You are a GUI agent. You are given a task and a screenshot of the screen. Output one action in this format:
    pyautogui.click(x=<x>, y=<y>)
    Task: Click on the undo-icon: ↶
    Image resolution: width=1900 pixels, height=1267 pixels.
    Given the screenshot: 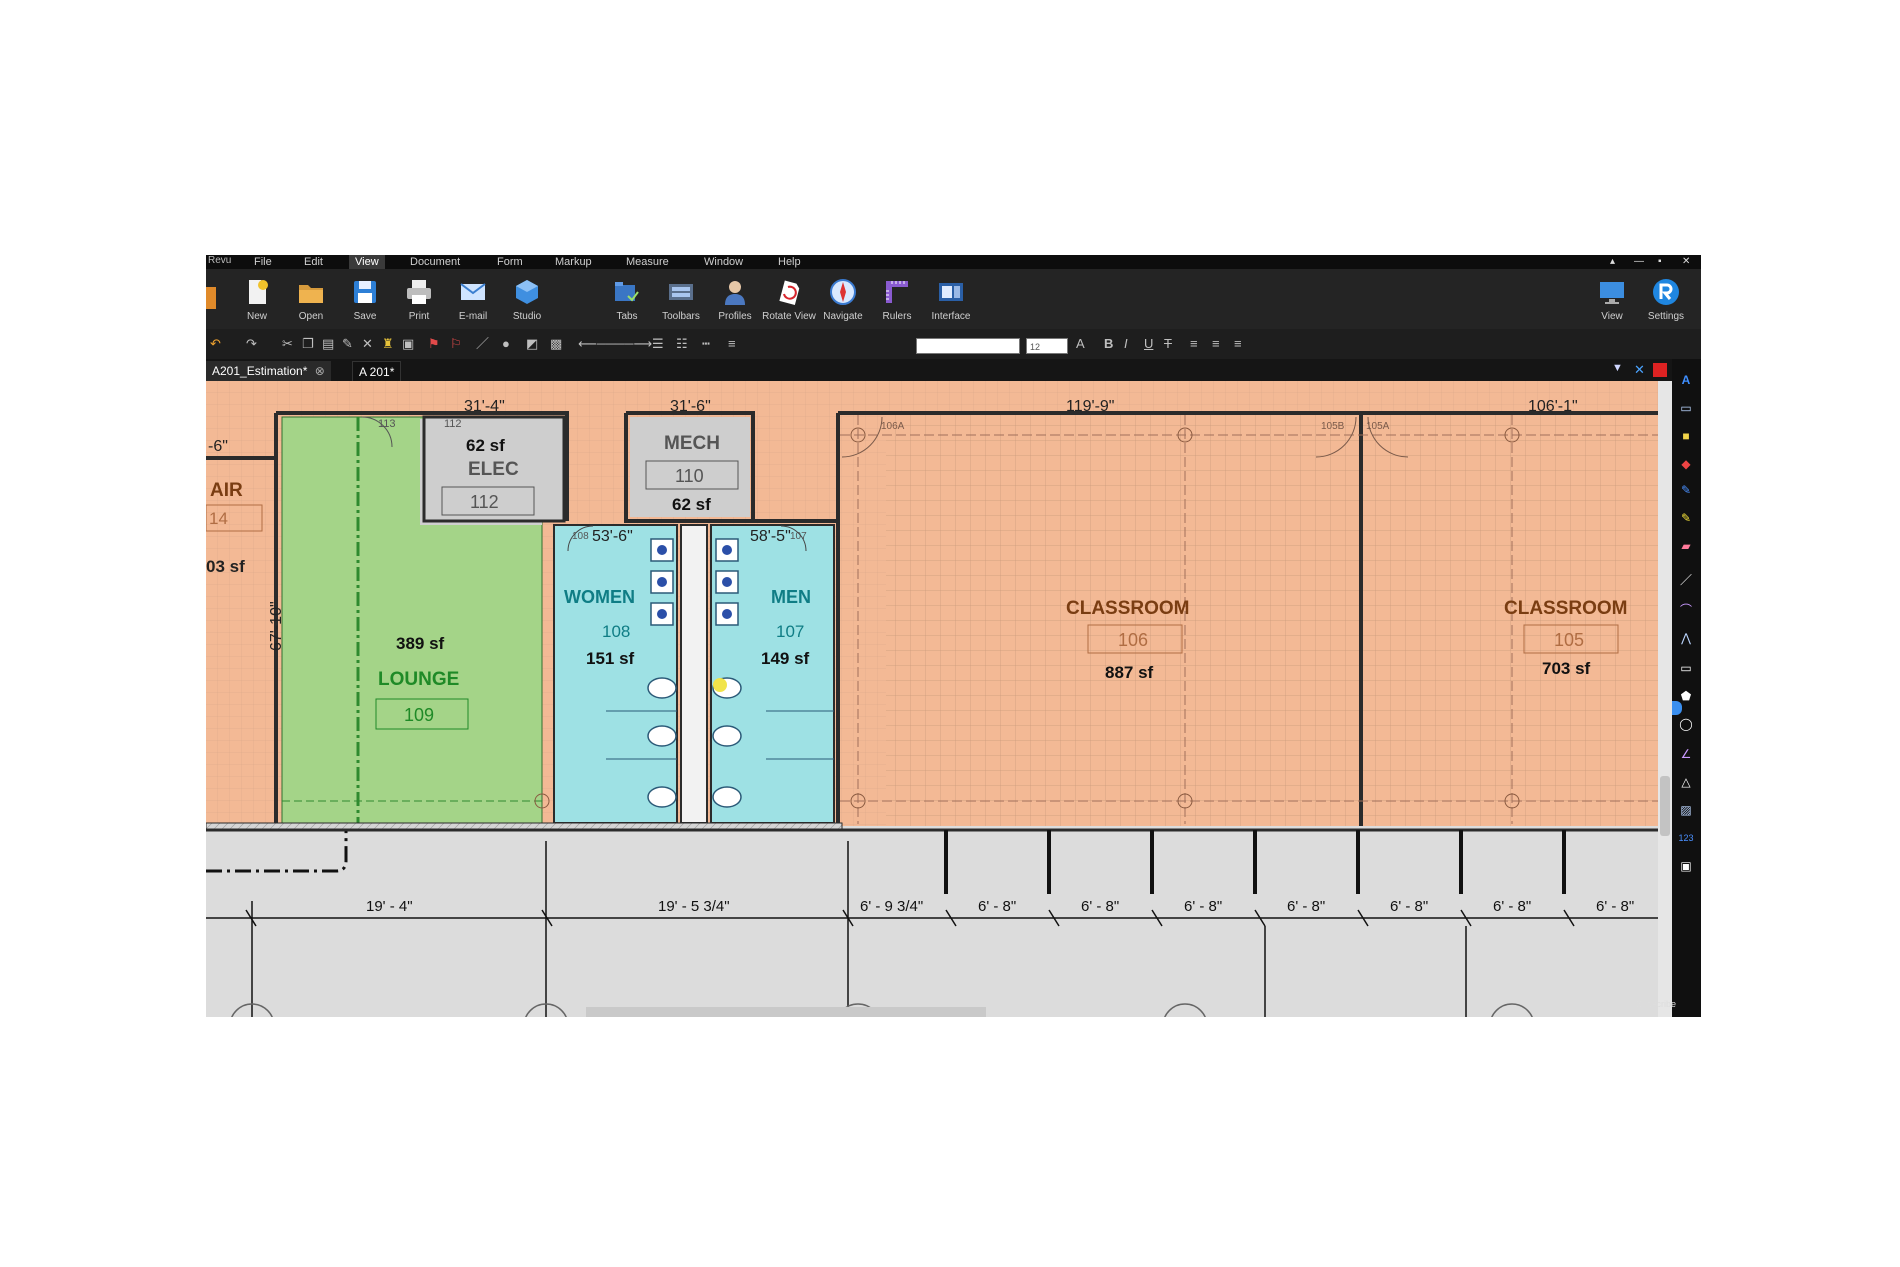 What is the action you would take?
    pyautogui.click(x=215, y=344)
    